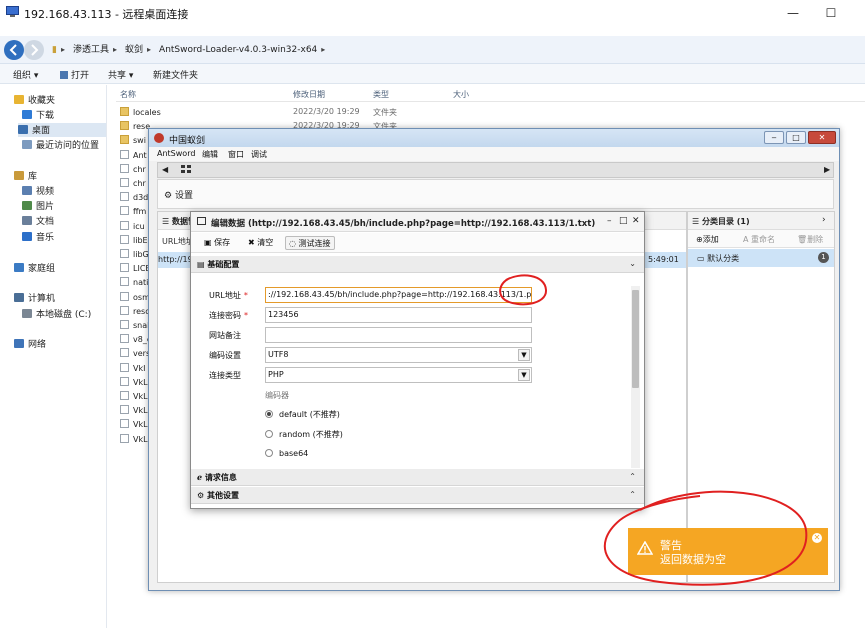  Describe the element at coordinates (707, 239) in the screenshot. I see `add-category-button: ⊕添加` at that location.